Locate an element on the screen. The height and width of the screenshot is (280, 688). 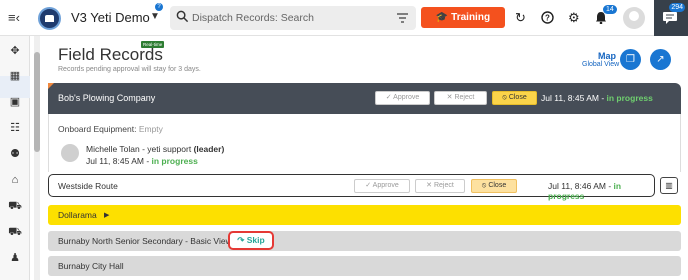
route-approve-button: ✓ Approve is located at coordinates (382, 186).